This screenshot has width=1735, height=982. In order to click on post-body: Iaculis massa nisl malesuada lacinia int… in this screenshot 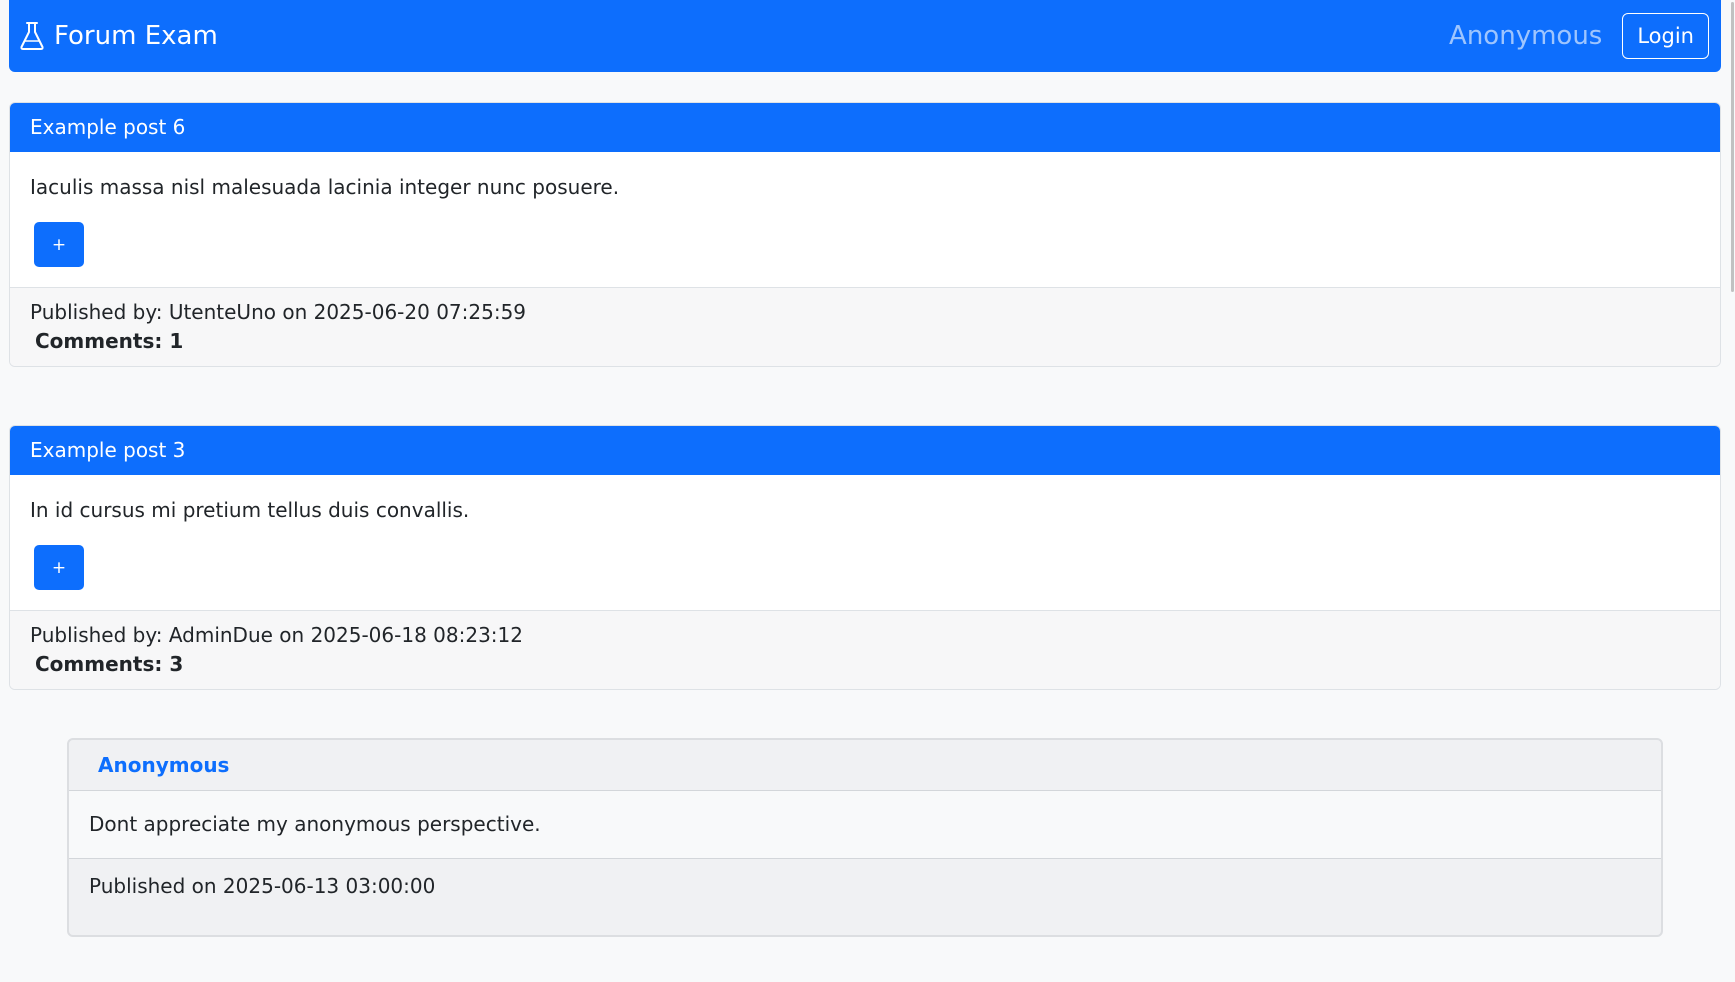, I will do `click(865, 220)`.